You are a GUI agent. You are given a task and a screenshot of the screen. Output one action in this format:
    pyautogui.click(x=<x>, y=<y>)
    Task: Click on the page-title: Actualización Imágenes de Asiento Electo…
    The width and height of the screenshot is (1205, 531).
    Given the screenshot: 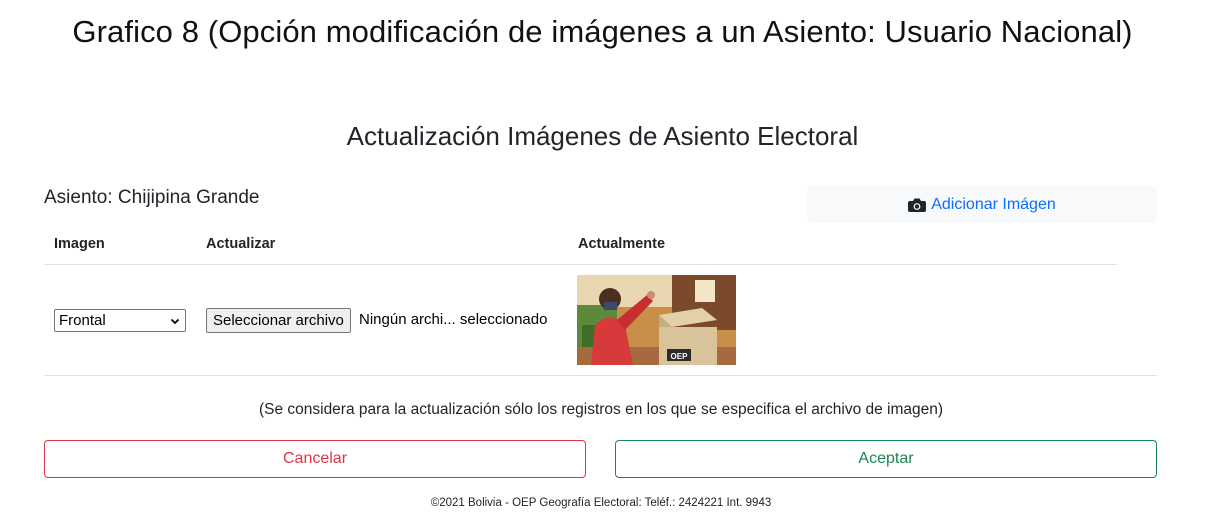 What is the action you would take?
    pyautogui.click(x=602, y=136)
    